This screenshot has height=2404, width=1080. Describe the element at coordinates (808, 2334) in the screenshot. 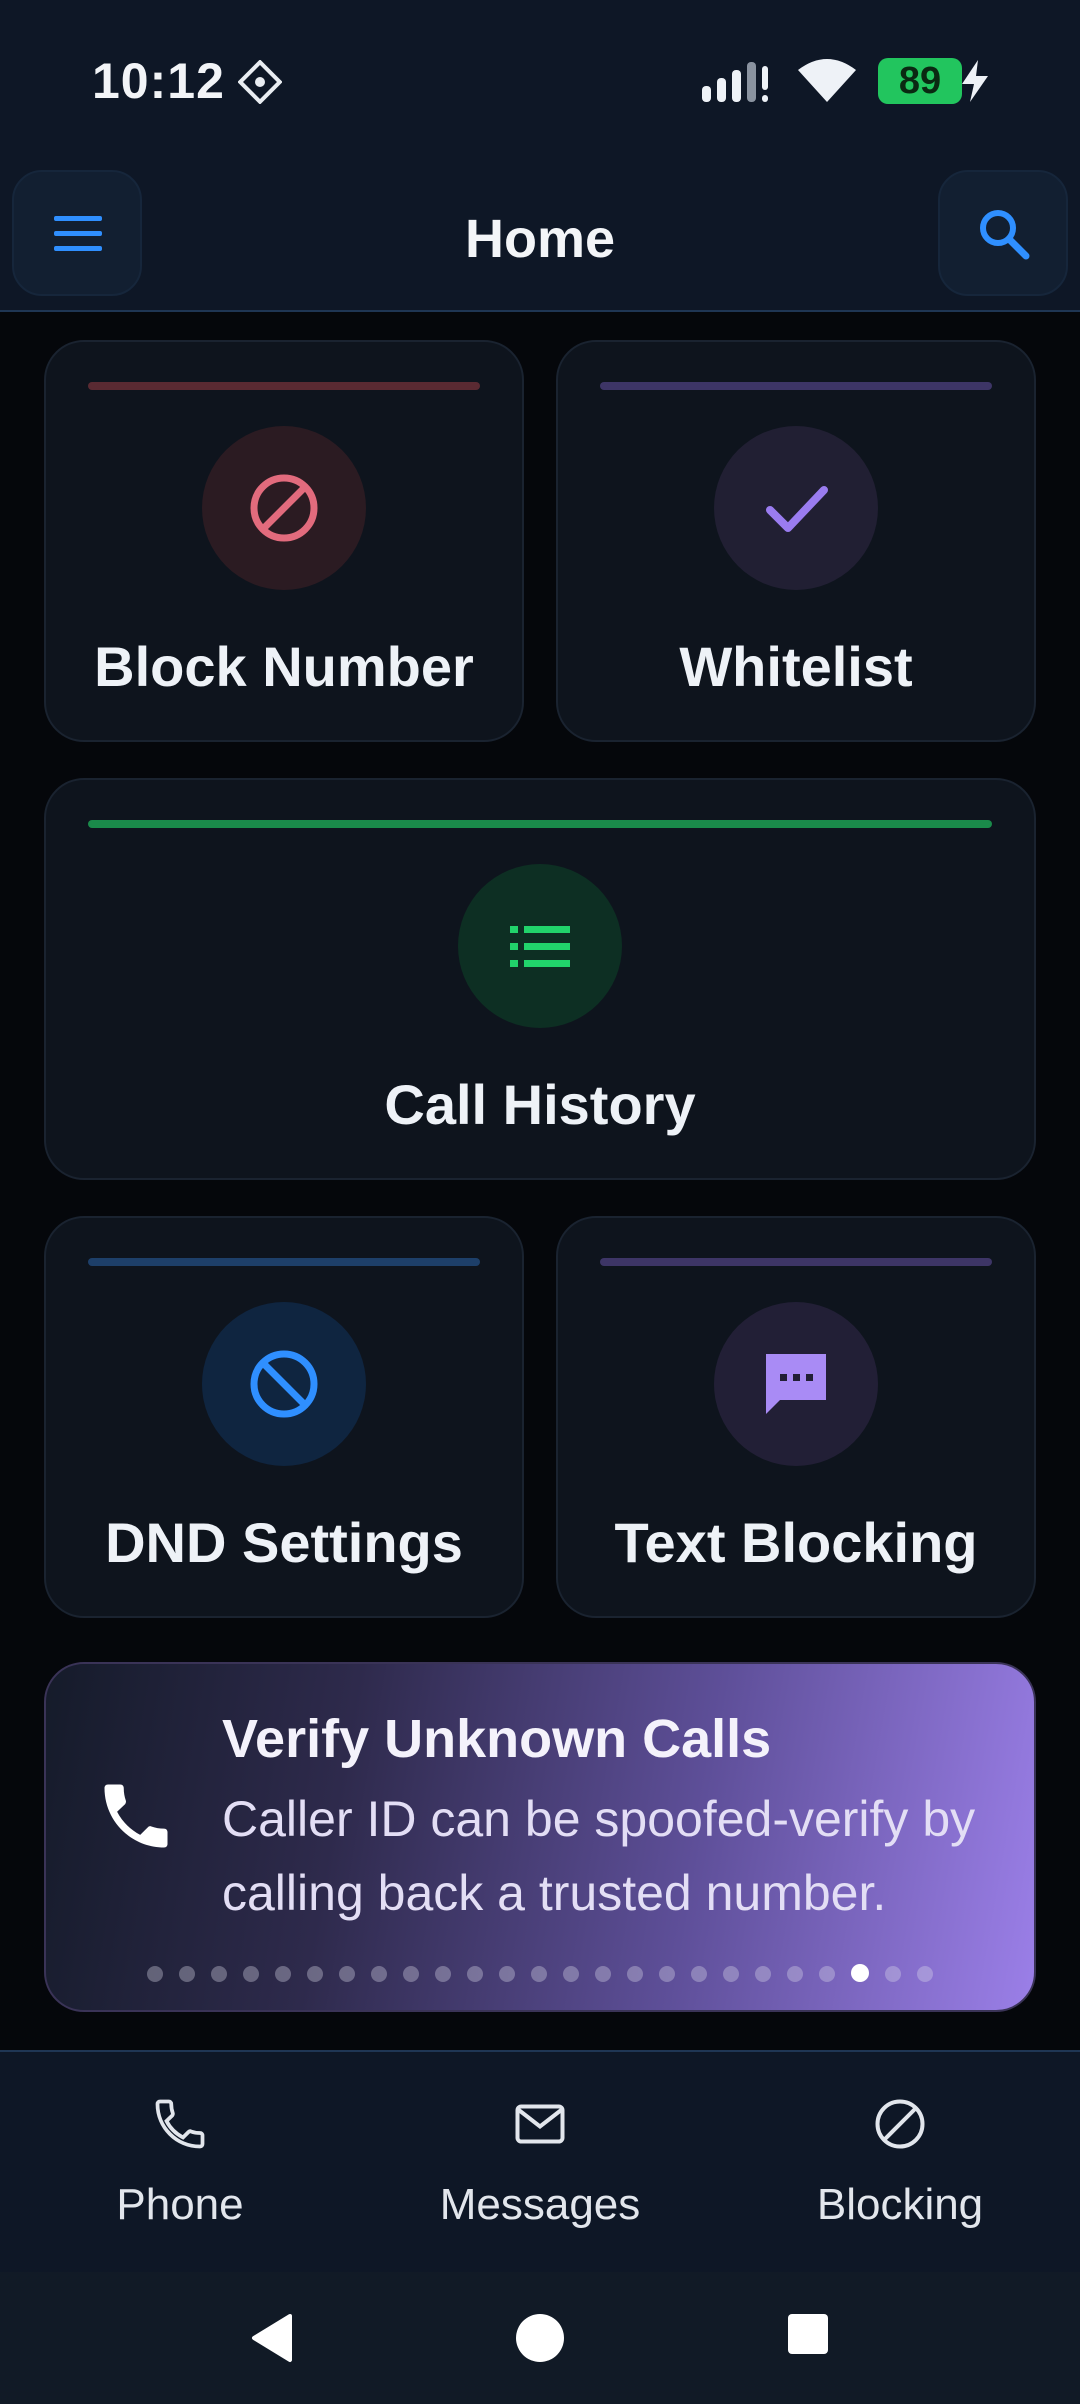

I see `recents-icon` at that location.